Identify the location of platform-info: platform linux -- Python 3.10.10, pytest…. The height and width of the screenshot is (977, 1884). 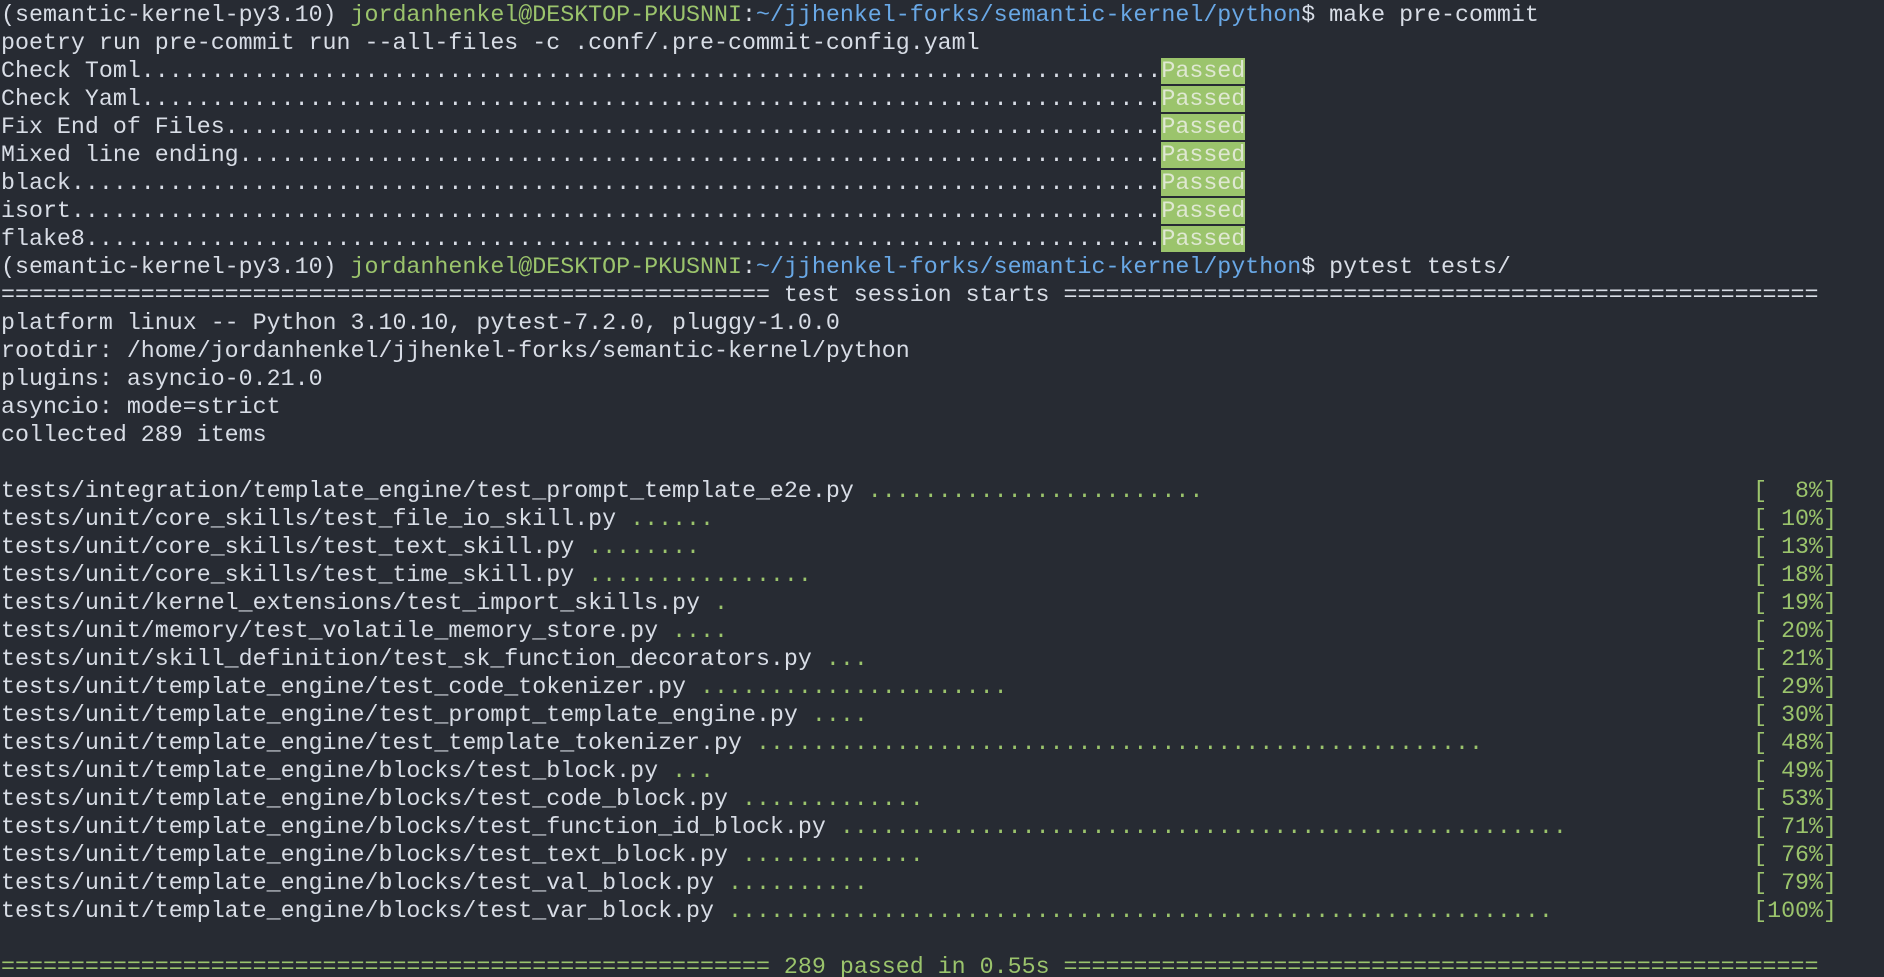
(420, 323).